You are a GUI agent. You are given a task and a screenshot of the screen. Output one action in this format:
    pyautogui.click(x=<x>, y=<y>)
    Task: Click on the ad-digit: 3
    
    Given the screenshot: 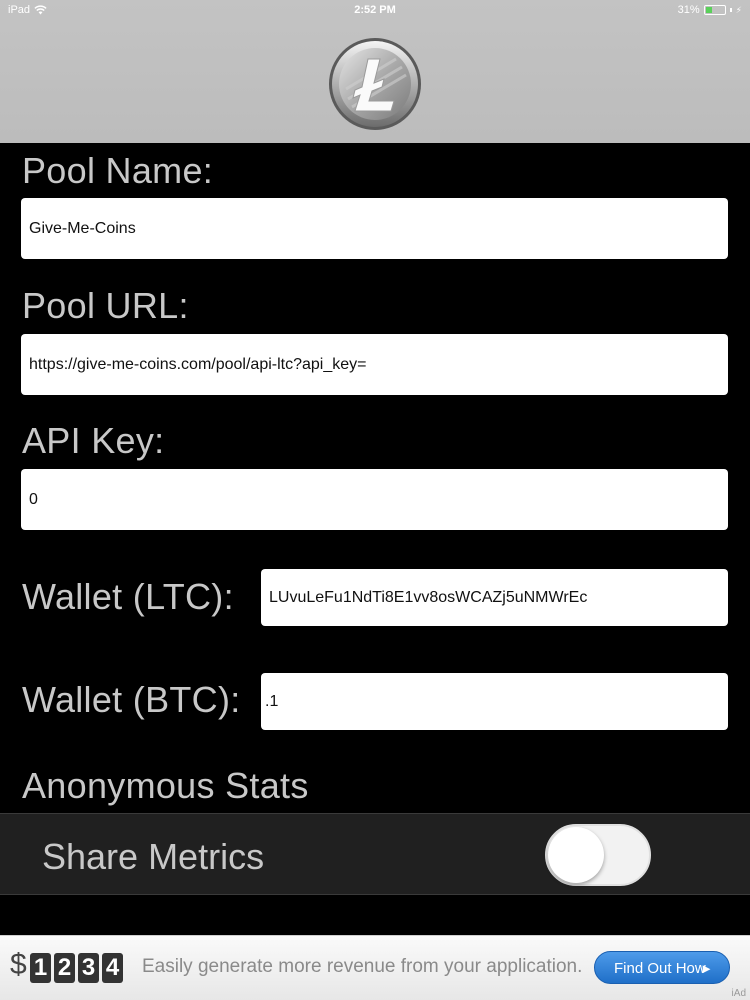 What is the action you would take?
    pyautogui.click(x=88, y=968)
    